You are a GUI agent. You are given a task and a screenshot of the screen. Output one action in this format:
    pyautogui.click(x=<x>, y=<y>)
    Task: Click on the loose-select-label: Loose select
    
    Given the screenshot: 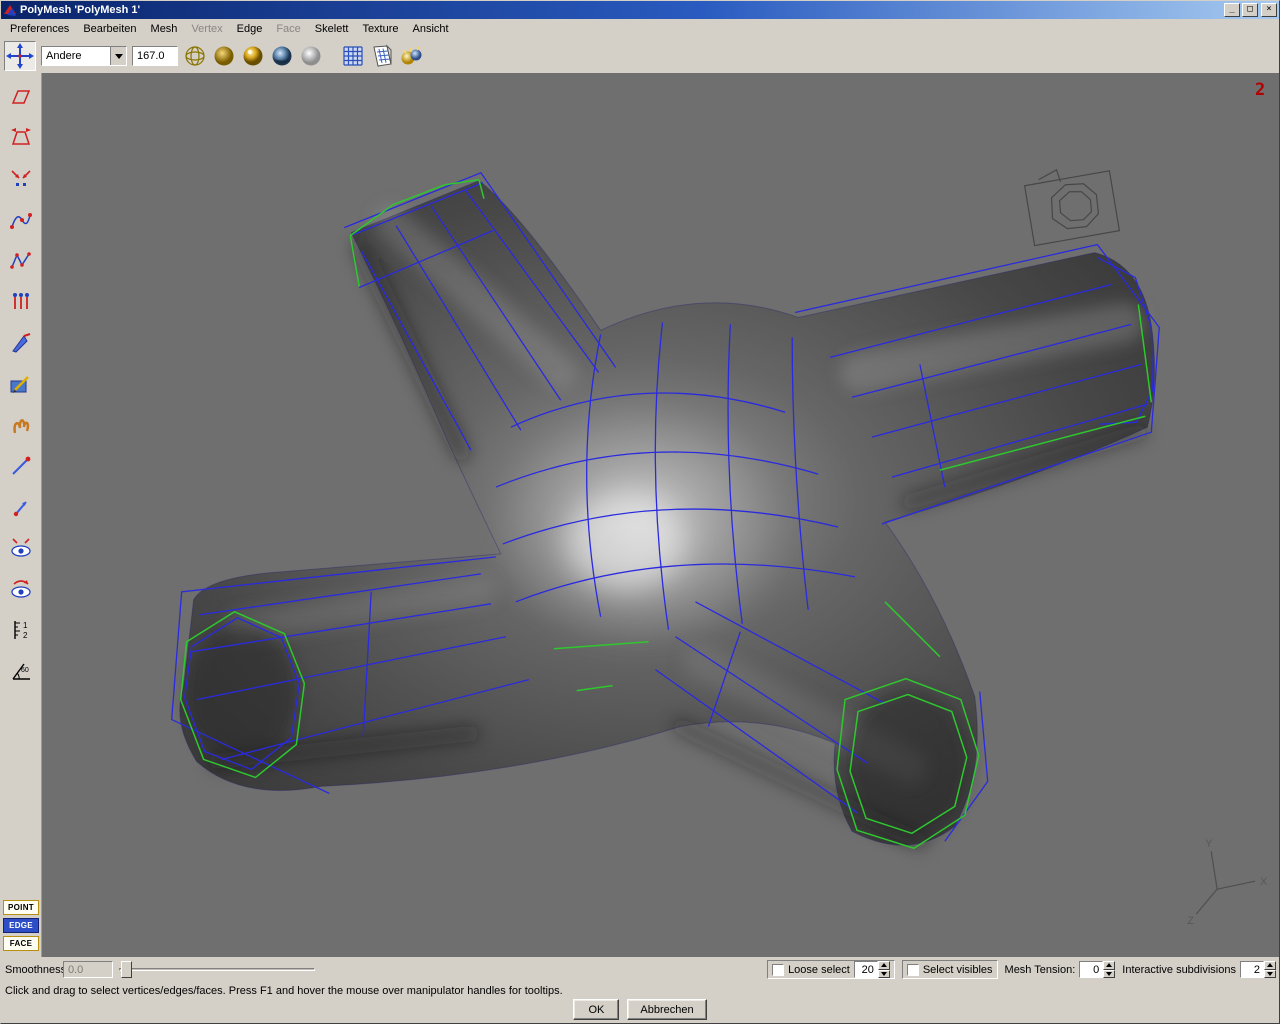 What is the action you would take?
    pyautogui.click(x=819, y=969)
    